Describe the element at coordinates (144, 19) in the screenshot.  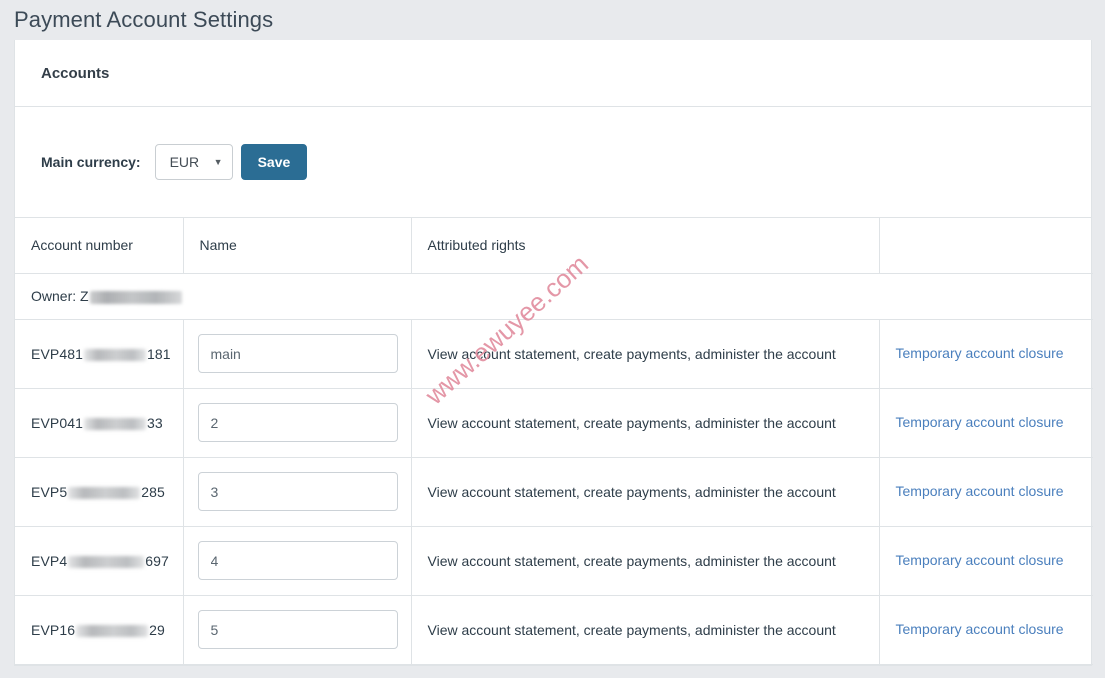
I see `page-title: Payment Account Settings` at that location.